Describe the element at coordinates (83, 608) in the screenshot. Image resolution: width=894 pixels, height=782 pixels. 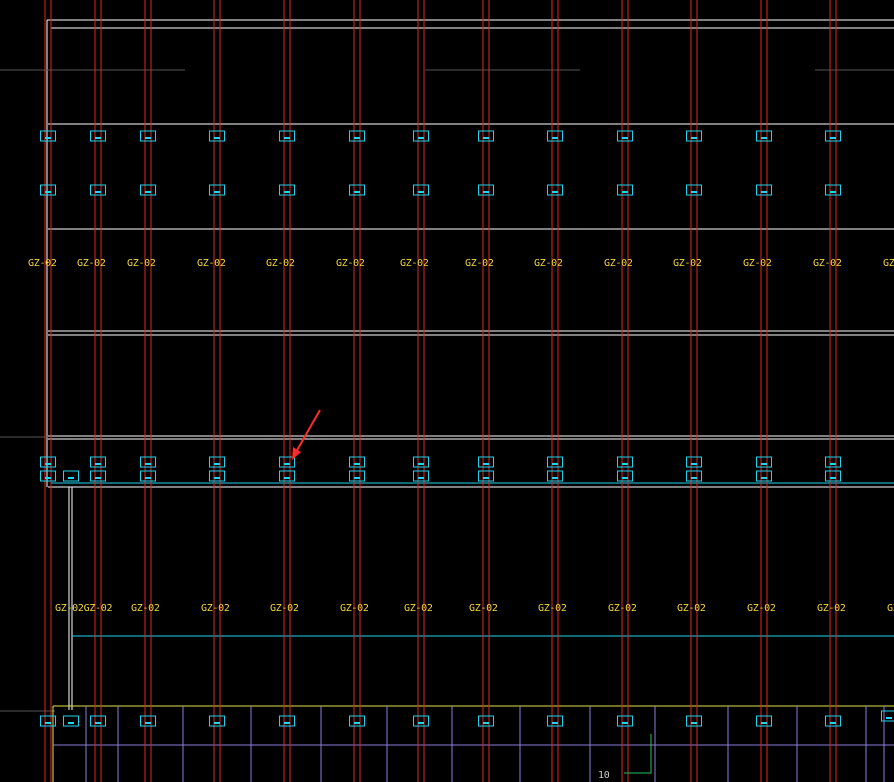
I see `column-label: GZ-02GZ-02` at that location.